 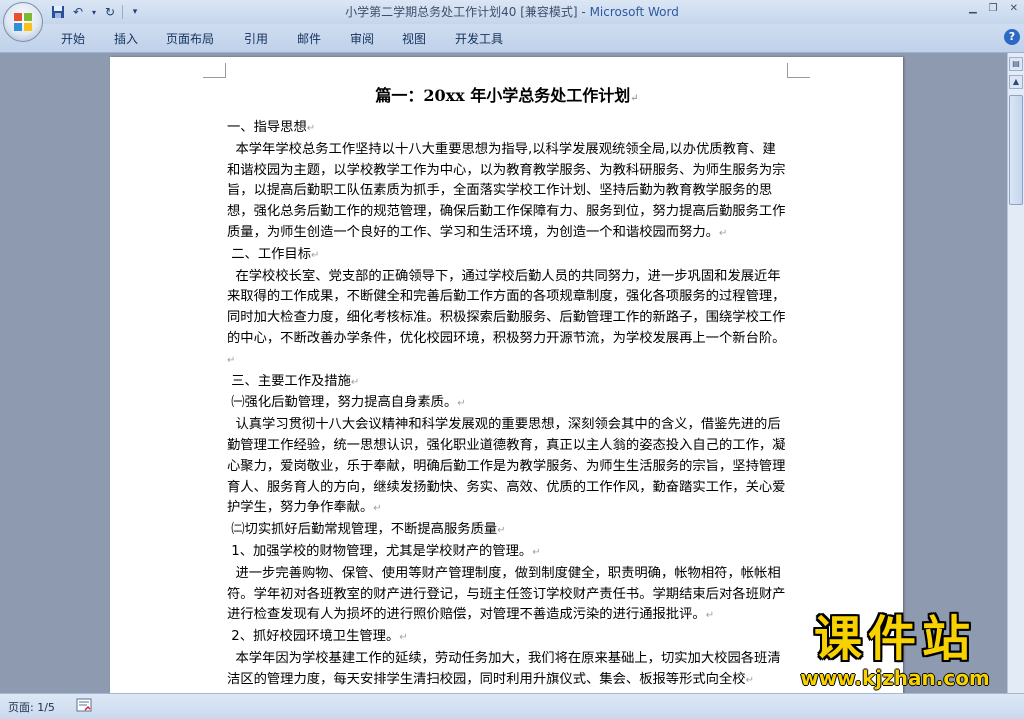 I want to click on vertical-scrollbar: ▤ ▲, so click(x=1015, y=373).